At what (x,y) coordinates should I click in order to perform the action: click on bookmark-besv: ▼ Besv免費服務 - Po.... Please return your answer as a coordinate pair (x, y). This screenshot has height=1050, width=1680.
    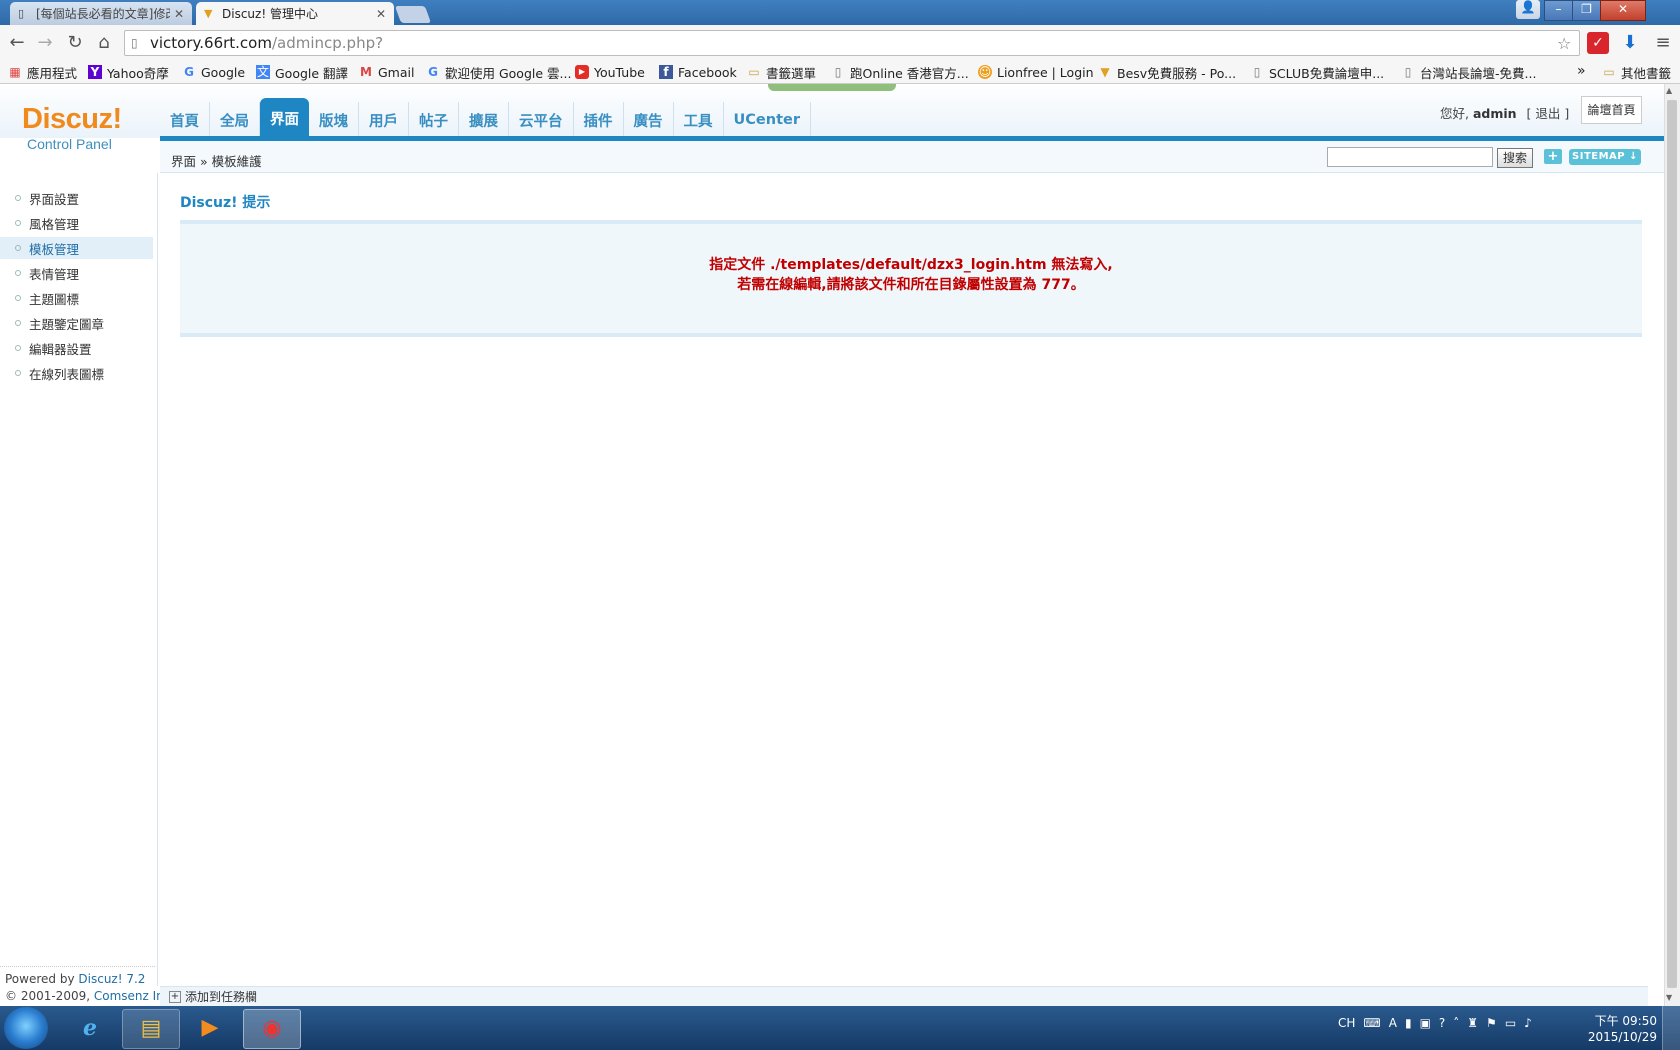
    Looking at the image, I should click on (1167, 72).